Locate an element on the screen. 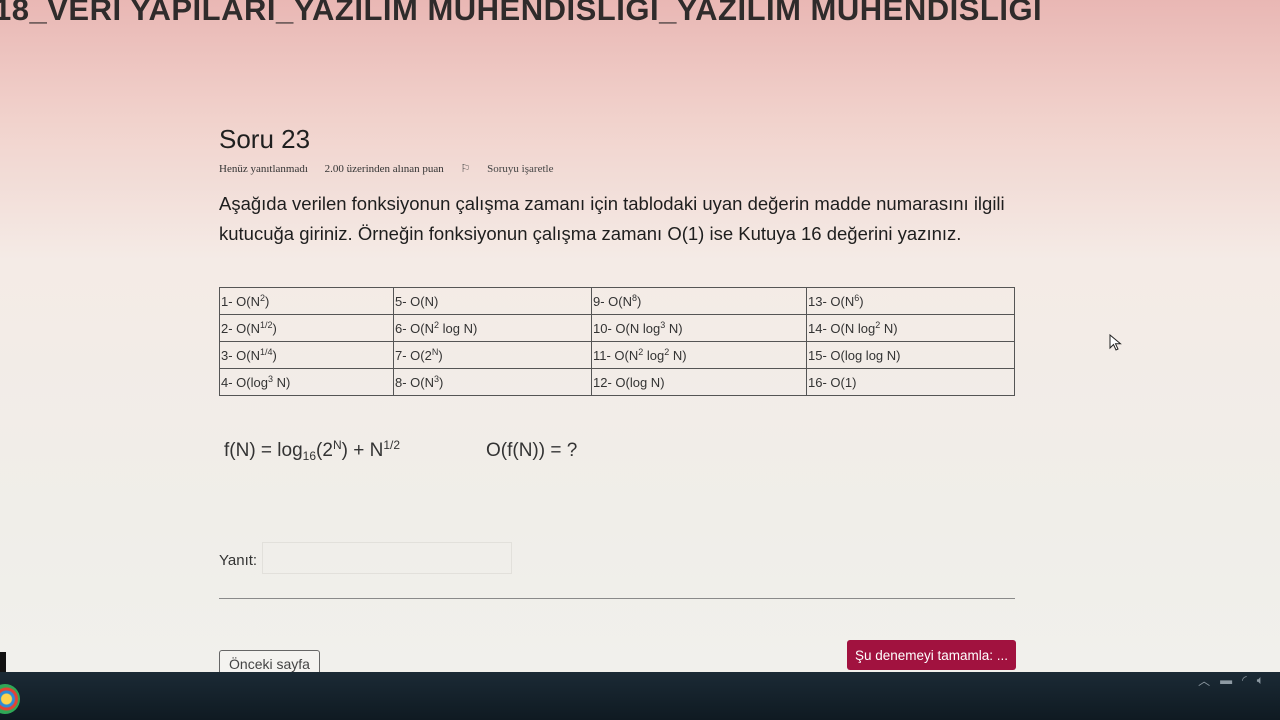  cell-text: 7- O(2 is located at coordinates (413, 355).